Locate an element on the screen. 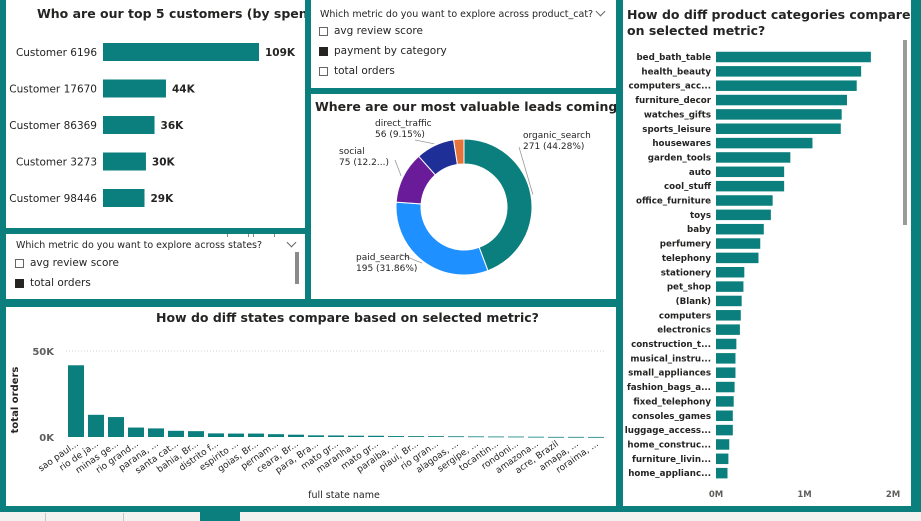 This screenshot has width=921, height=521. category-label: consoles_games is located at coordinates (671, 417).